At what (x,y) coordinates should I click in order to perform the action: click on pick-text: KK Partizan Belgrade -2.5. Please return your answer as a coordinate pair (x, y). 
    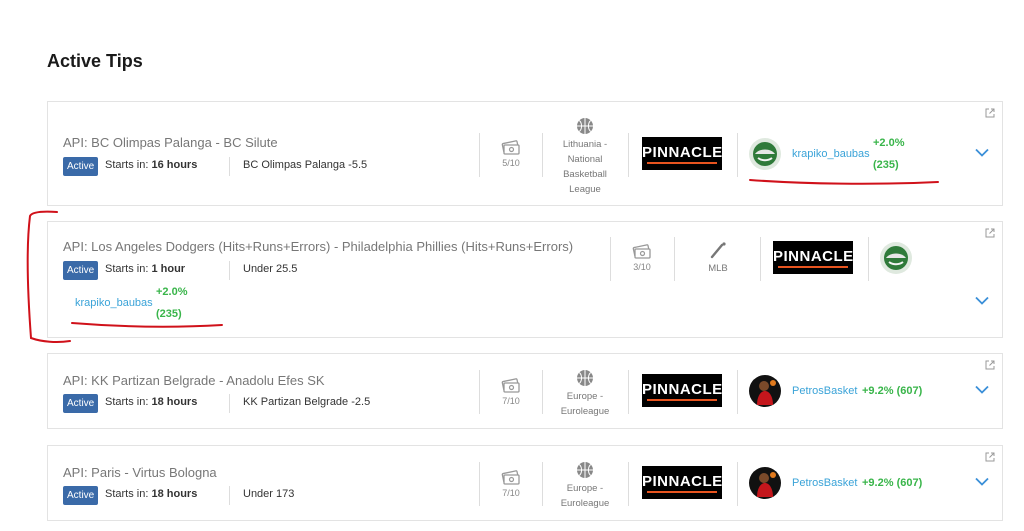
    Looking at the image, I should click on (307, 402).